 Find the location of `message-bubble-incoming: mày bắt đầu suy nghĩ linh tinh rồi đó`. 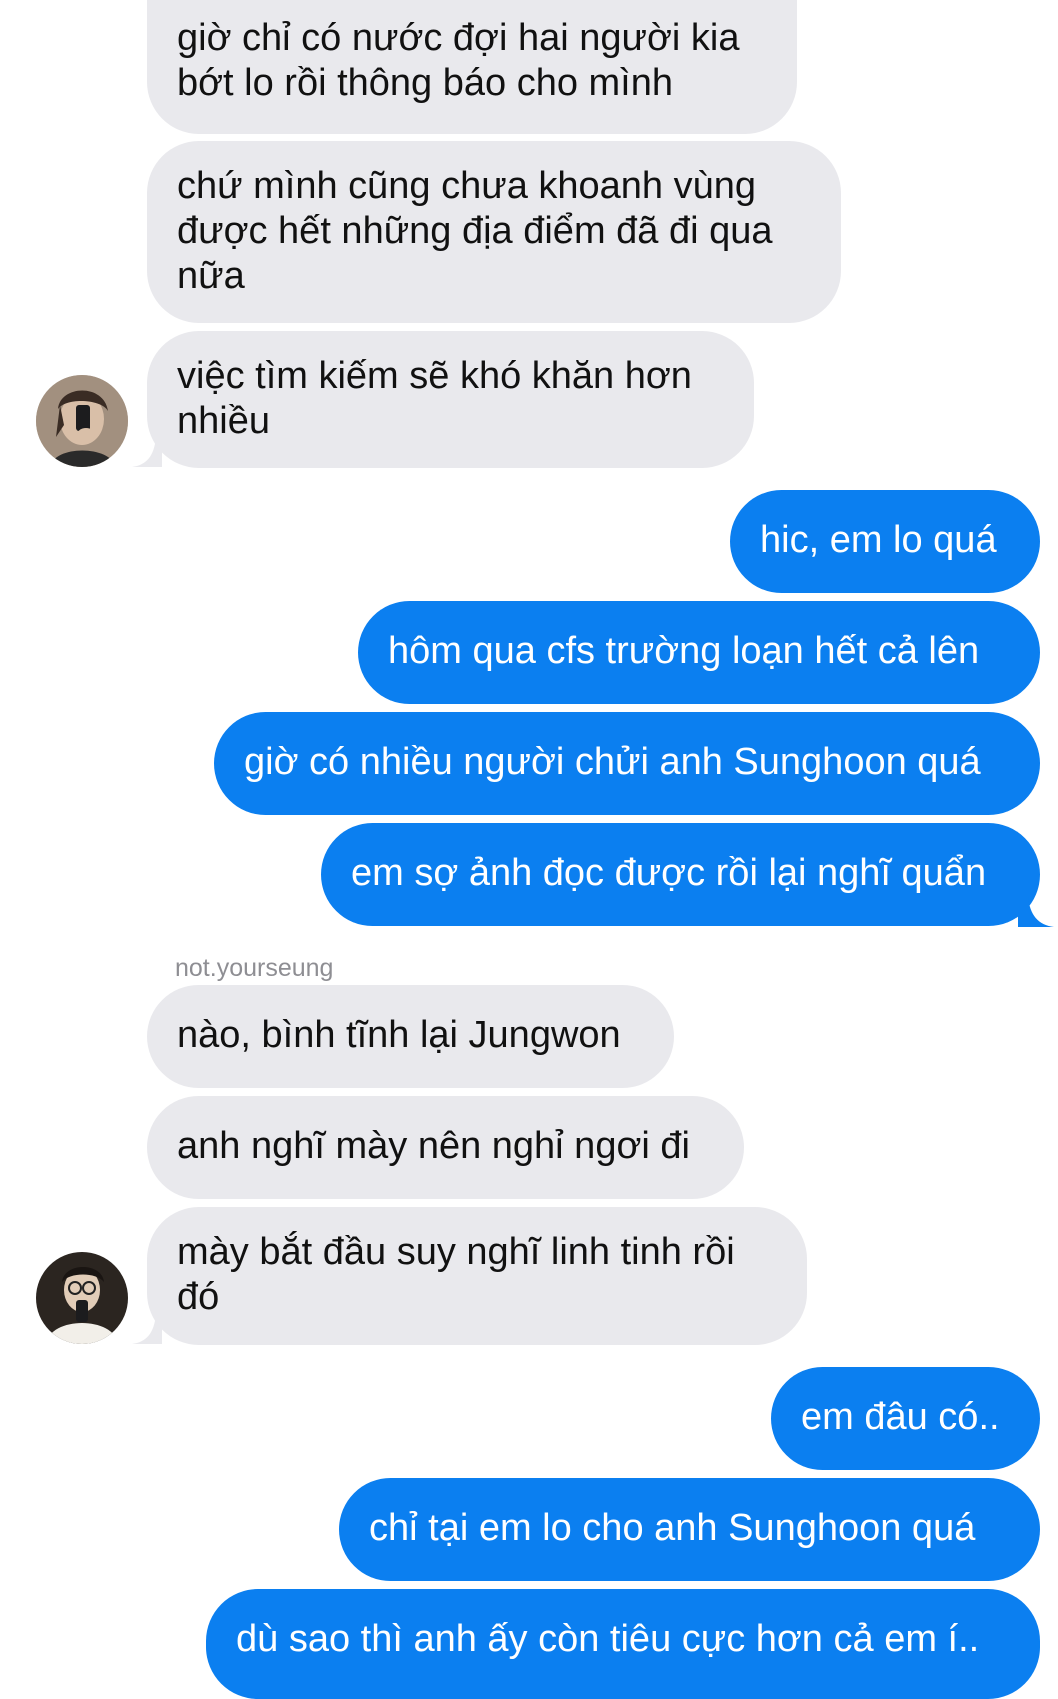

message-bubble-incoming: mày bắt đầu suy nghĩ linh tinh rồi đó is located at coordinates (477, 1276).